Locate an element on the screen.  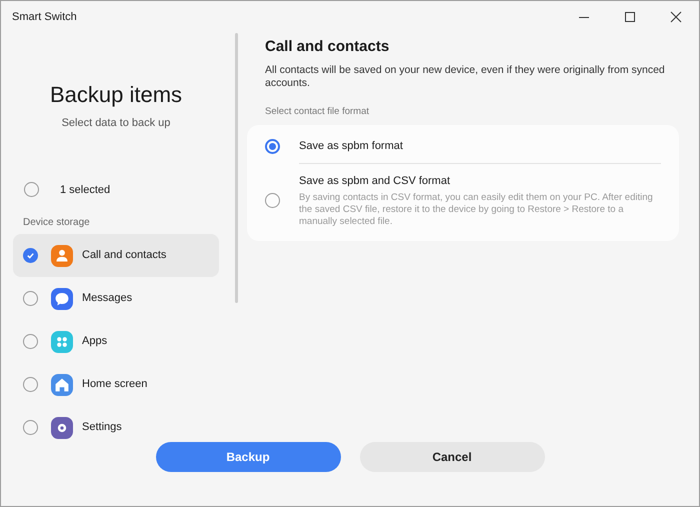
sidebar-subtitle: Select data to back up is located at coordinates (116, 123).